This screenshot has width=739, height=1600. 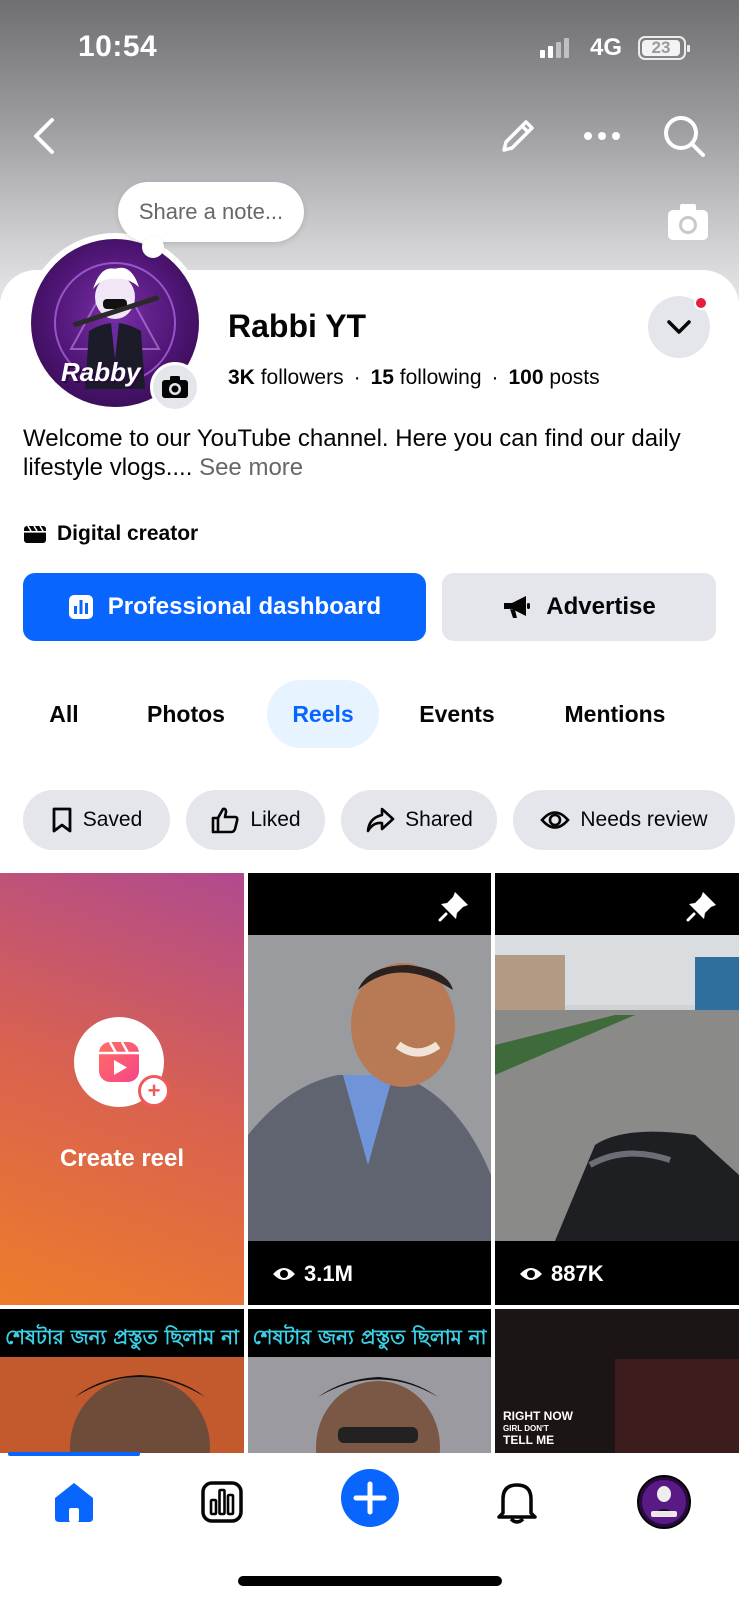 What do you see at coordinates (617, 1381) in the screenshot?
I see `reel-thumbnail: RIGHT NOW GIRL DON'T TELL ME` at bounding box center [617, 1381].